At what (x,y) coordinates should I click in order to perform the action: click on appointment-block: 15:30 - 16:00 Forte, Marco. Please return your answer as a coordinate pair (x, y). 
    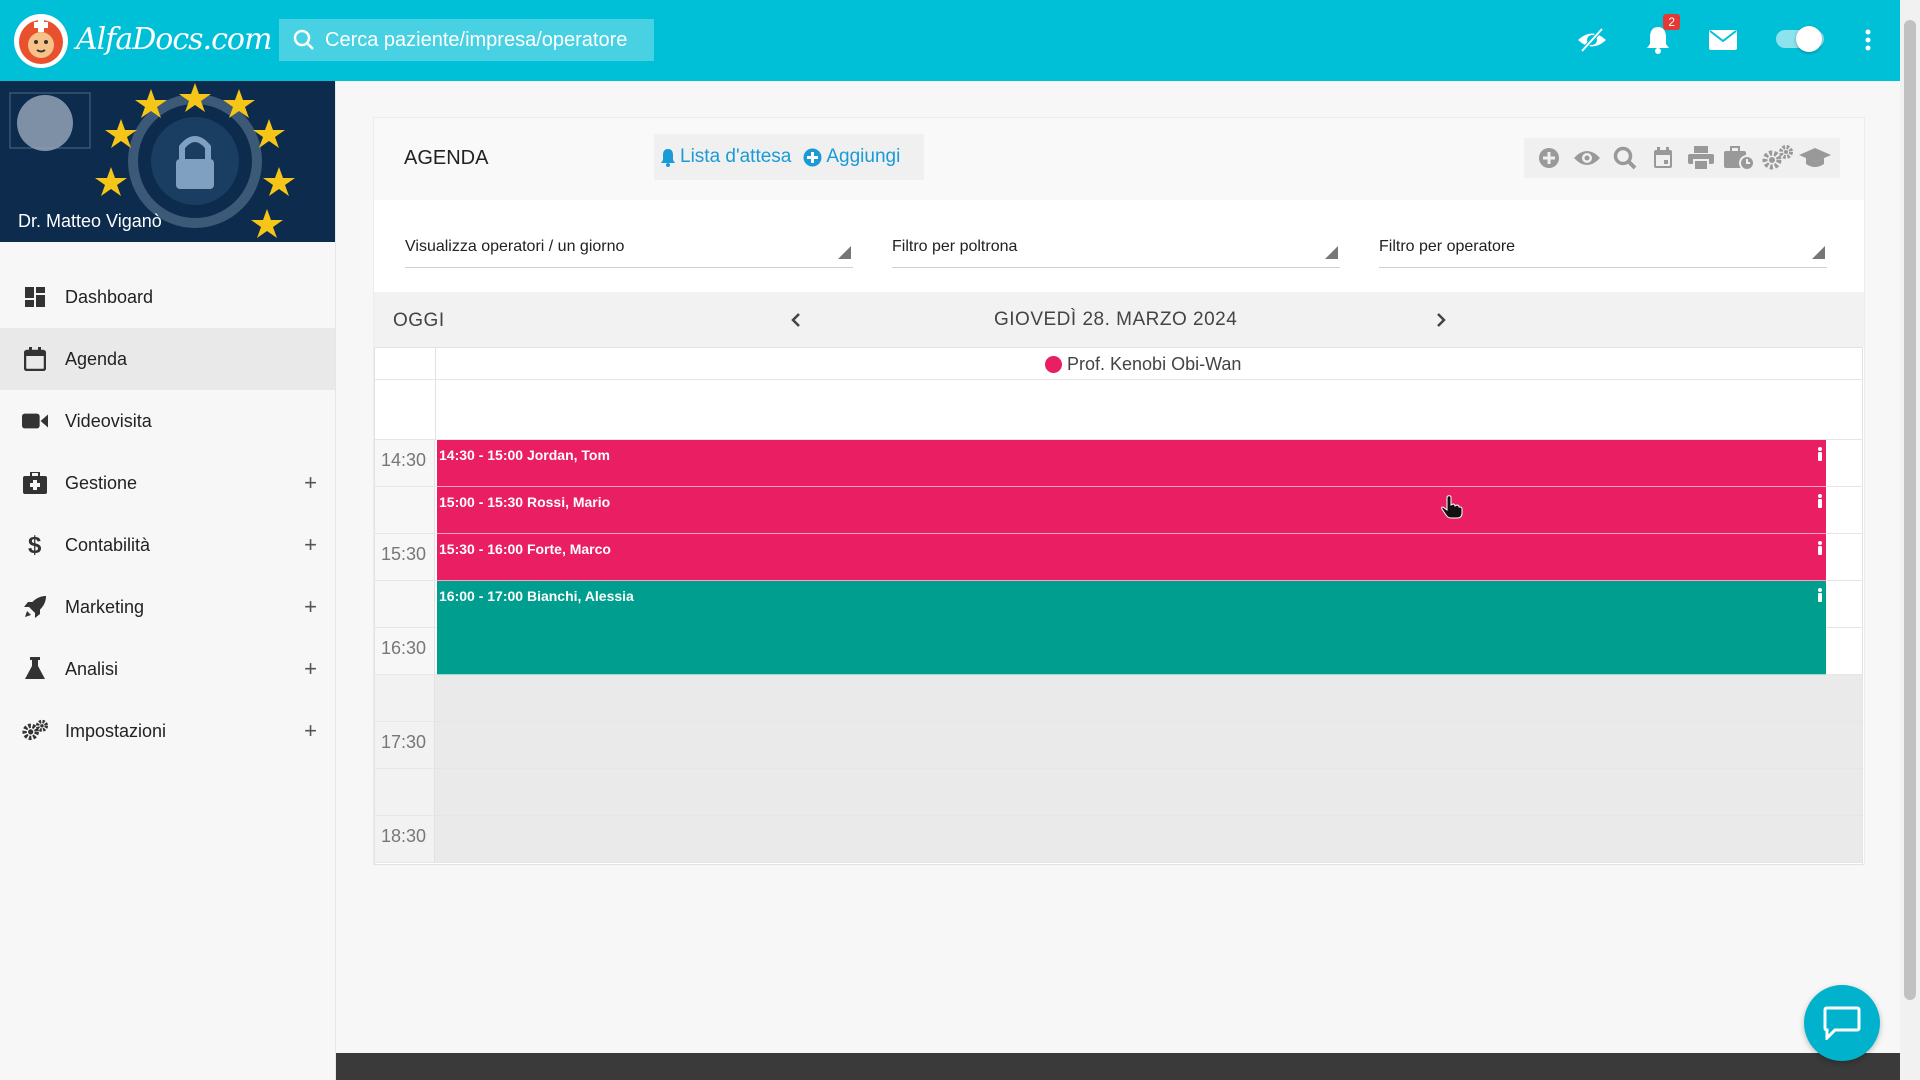
    Looking at the image, I should click on (1131, 557).